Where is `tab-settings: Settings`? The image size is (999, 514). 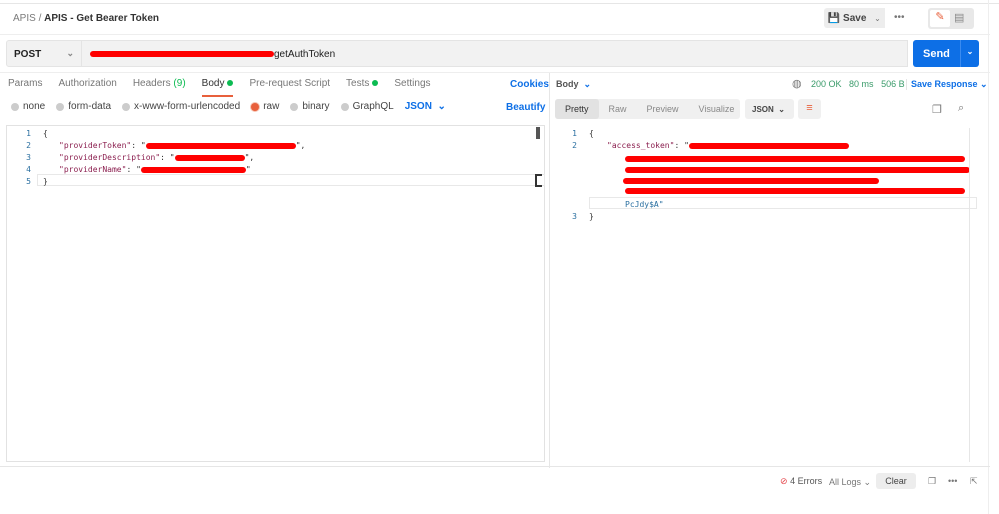
tab-settings: Settings is located at coordinates (412, 87).